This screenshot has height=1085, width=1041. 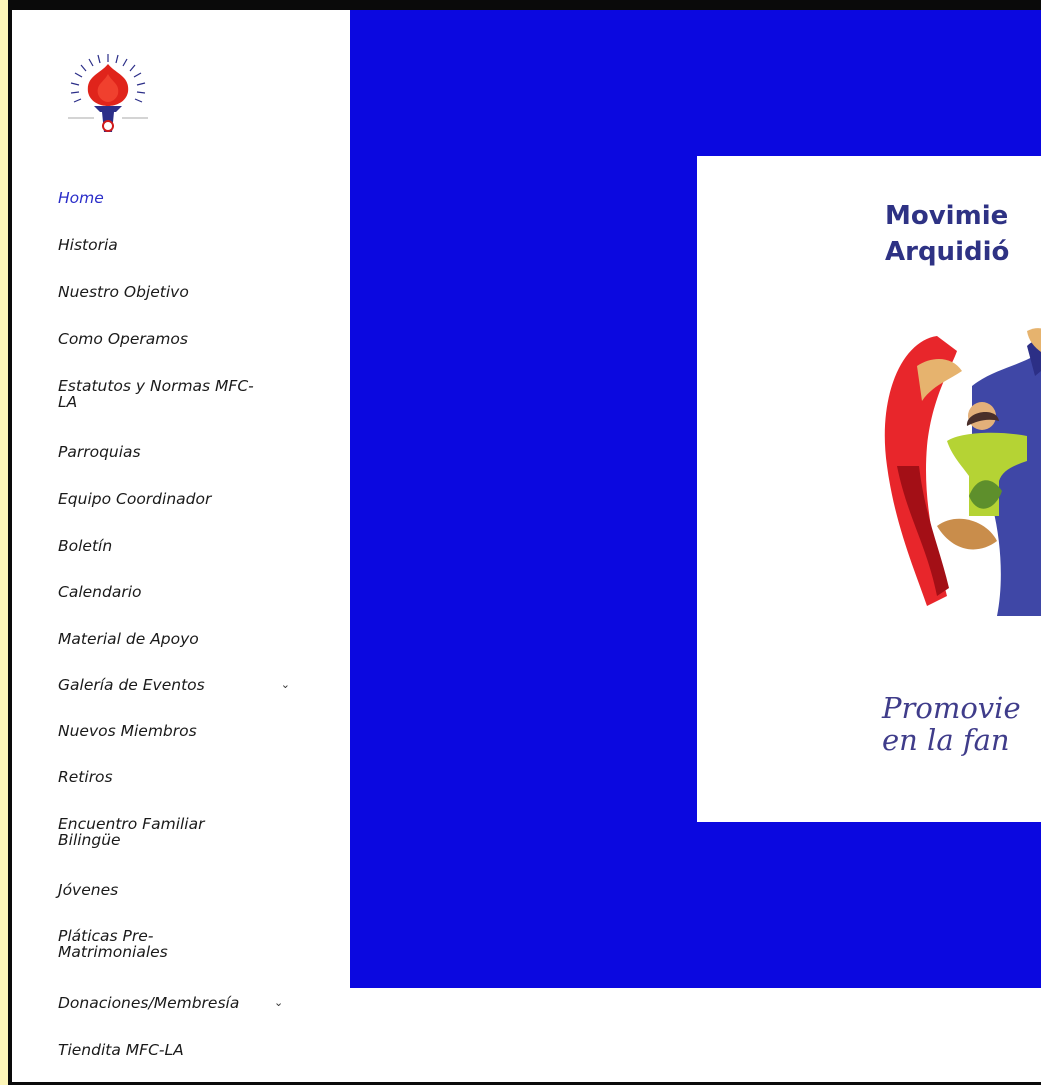 I want to click on nav-item-retiros: Retiros, so click(x=85, y=777).